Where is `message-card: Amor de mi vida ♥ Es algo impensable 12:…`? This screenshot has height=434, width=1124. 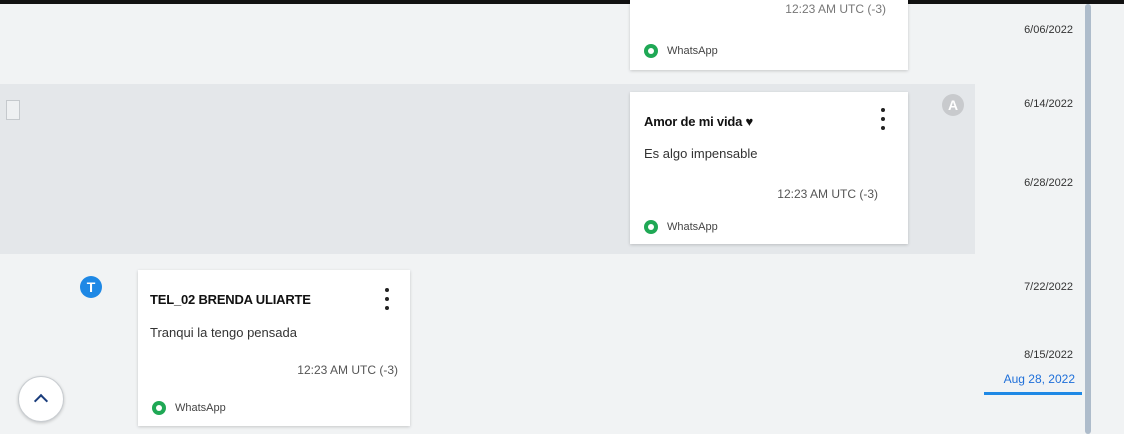 message-card: Amor de mi vida ♥ Es algo impensable 12:… is located at coordinates (769, 168).